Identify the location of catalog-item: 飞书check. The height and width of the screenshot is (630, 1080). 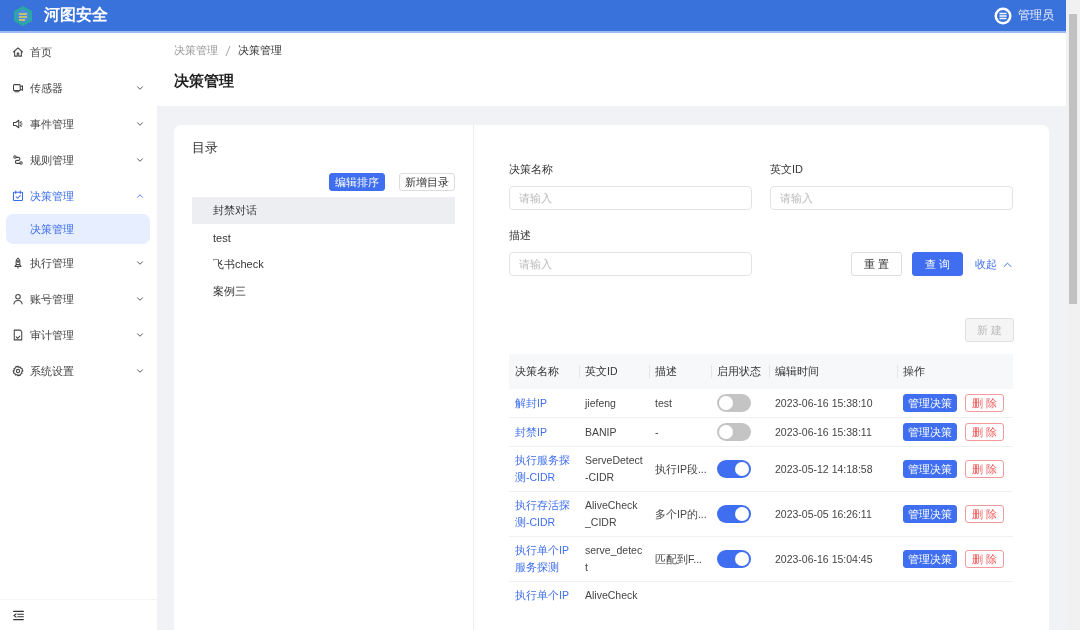
(323, 264).